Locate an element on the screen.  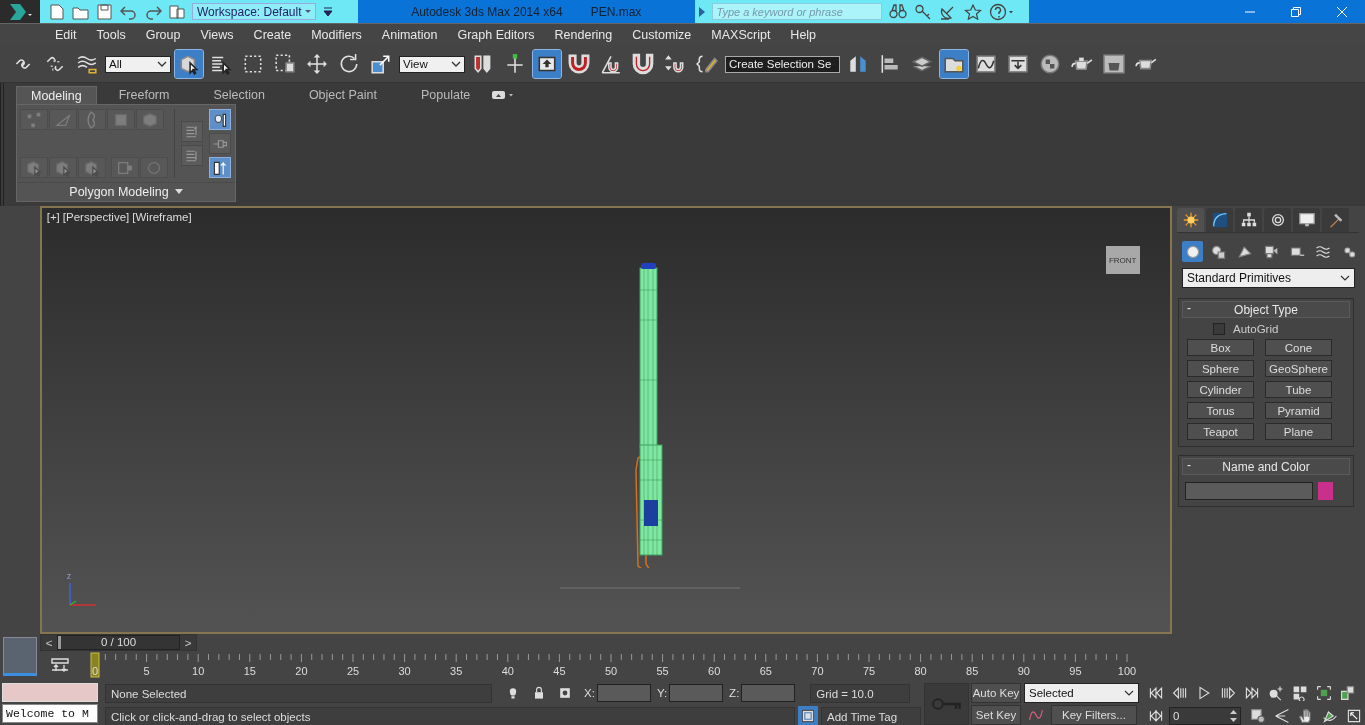
frame-label: 60 is located at coordinates (714, 671).